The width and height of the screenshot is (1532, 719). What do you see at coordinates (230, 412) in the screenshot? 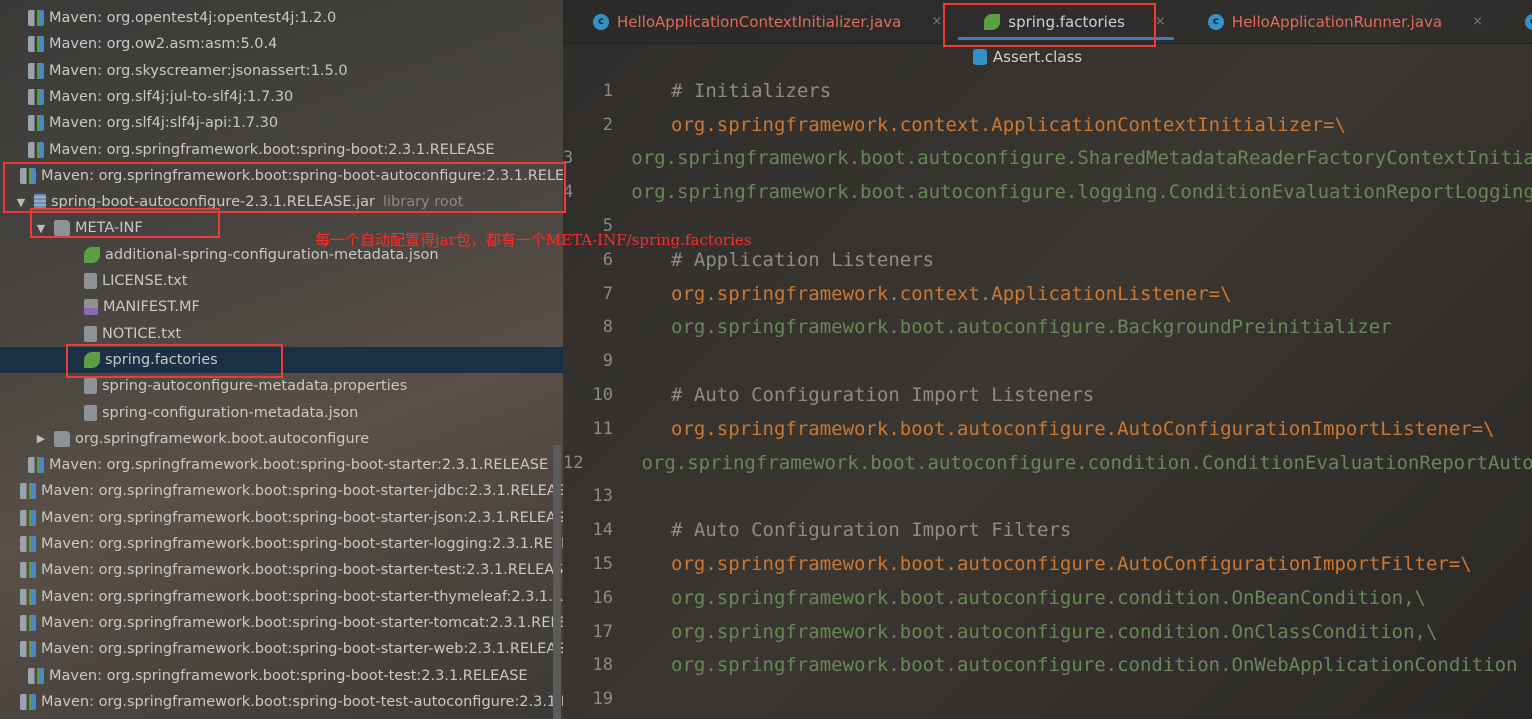
I see `tree-item-label: spring-configuration-metadata.json` at bounding box center [230, 412].